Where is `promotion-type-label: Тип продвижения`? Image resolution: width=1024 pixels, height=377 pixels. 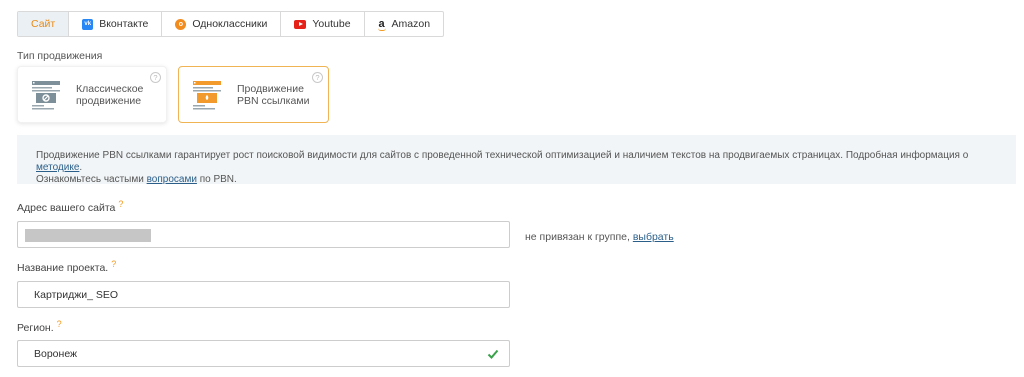 promotion-type-label: Тип продвижения is located at coordinates (60, 56).